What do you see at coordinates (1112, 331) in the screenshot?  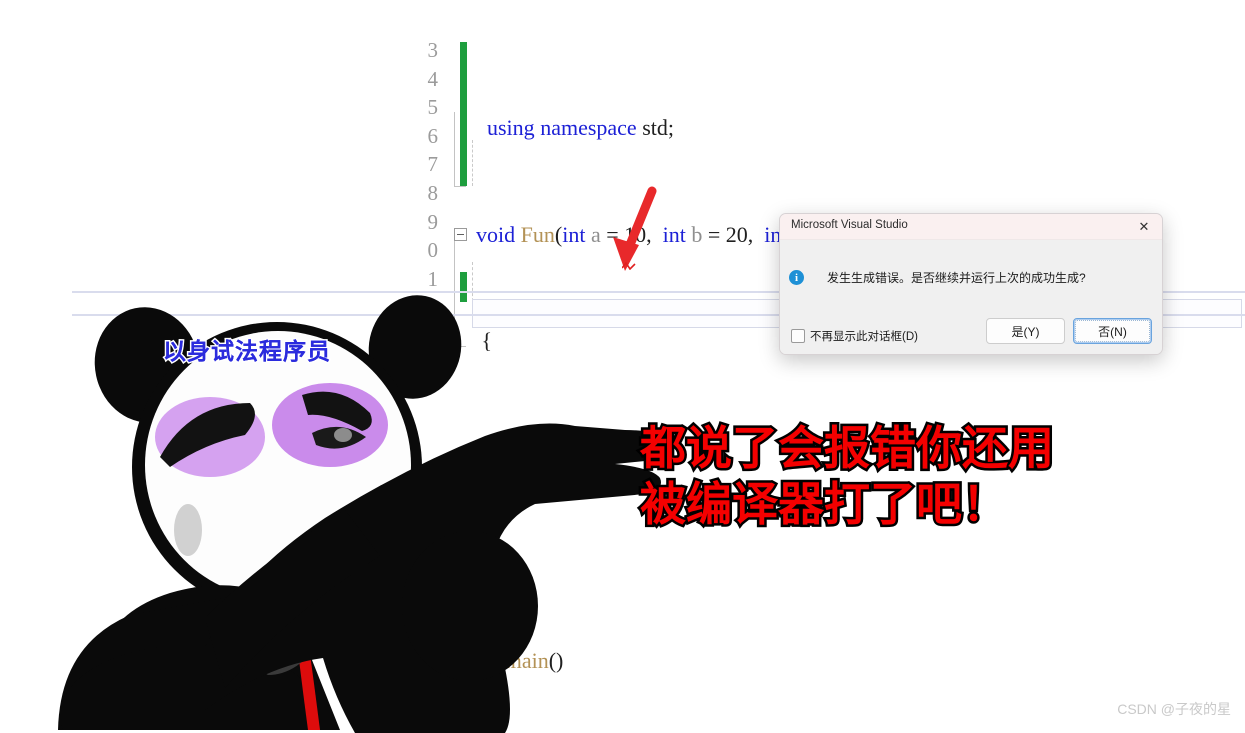 I see `no-button: 否(N)` at bounding box center [1112, 331].